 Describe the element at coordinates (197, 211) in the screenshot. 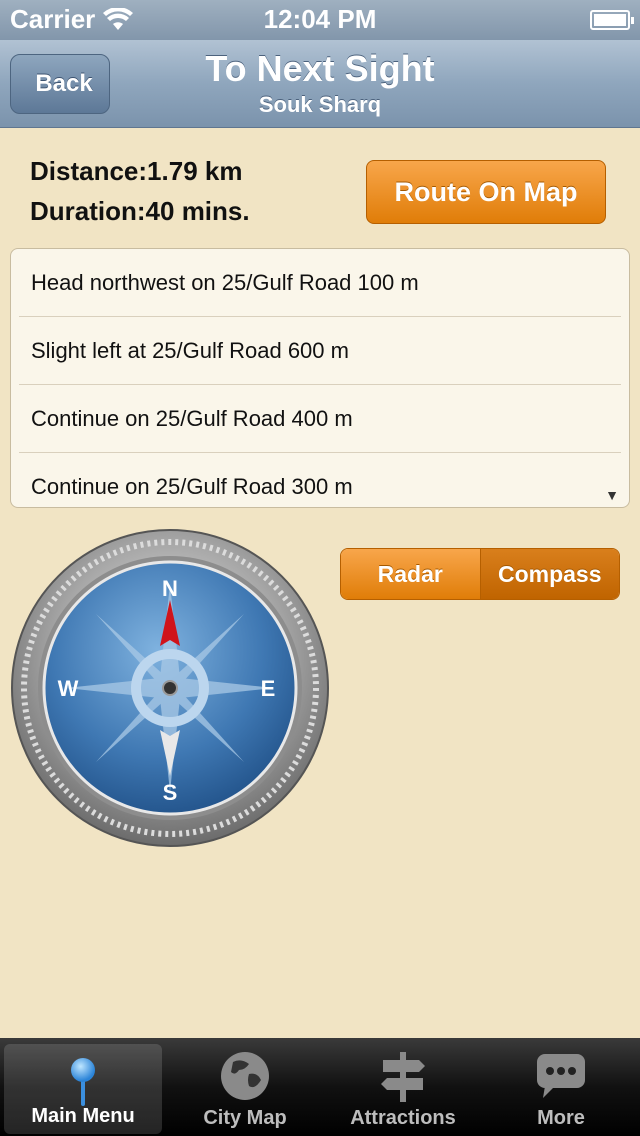

I see `duration-value: 40 mins.` at that location.